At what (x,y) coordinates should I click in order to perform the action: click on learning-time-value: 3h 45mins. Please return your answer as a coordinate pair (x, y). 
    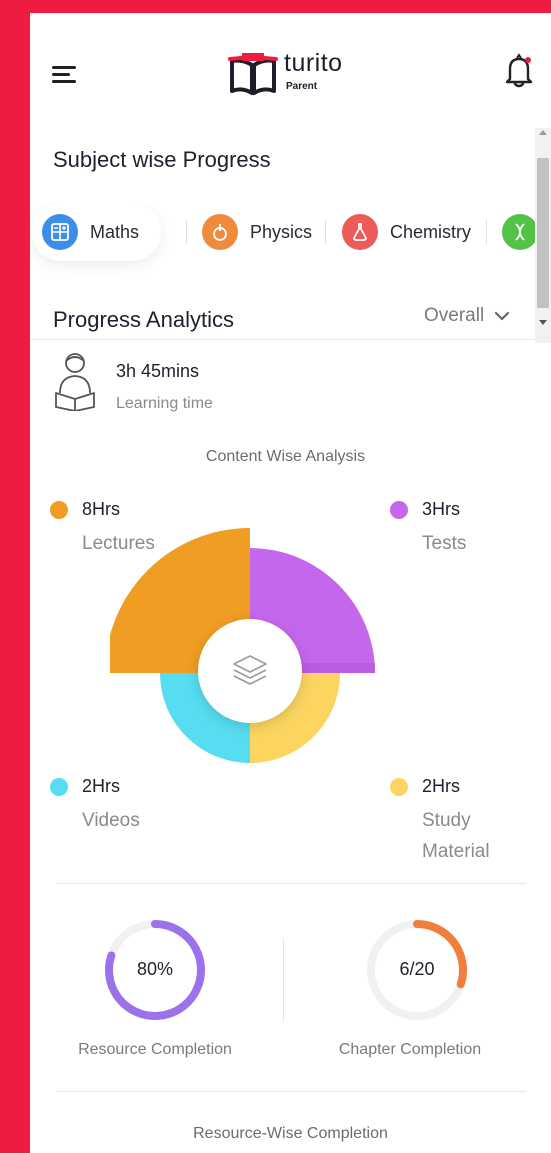
    Looking at the image, I should click on (158, 371).